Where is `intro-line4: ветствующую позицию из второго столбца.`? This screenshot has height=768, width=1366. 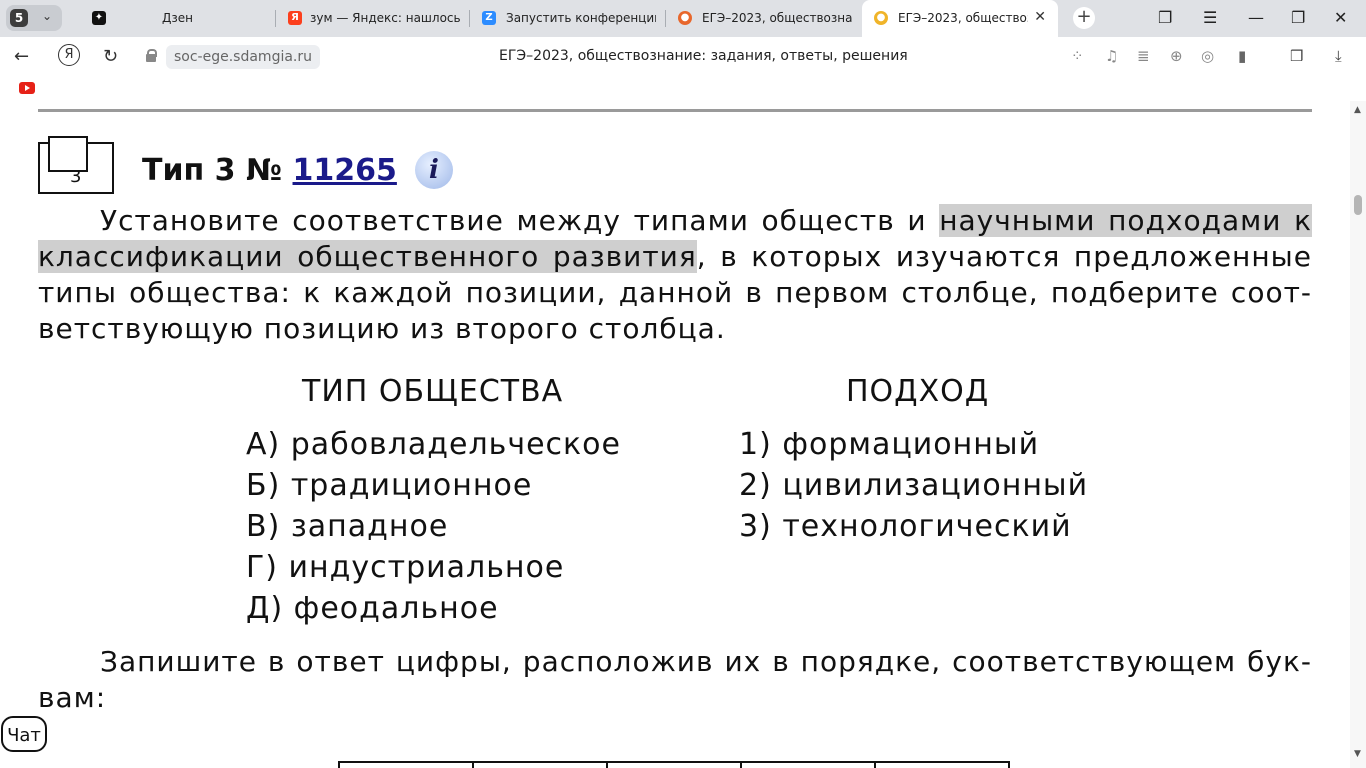 intro-line4: ветствующую позицию из второго столбца. is located at coordinates (382, 328).